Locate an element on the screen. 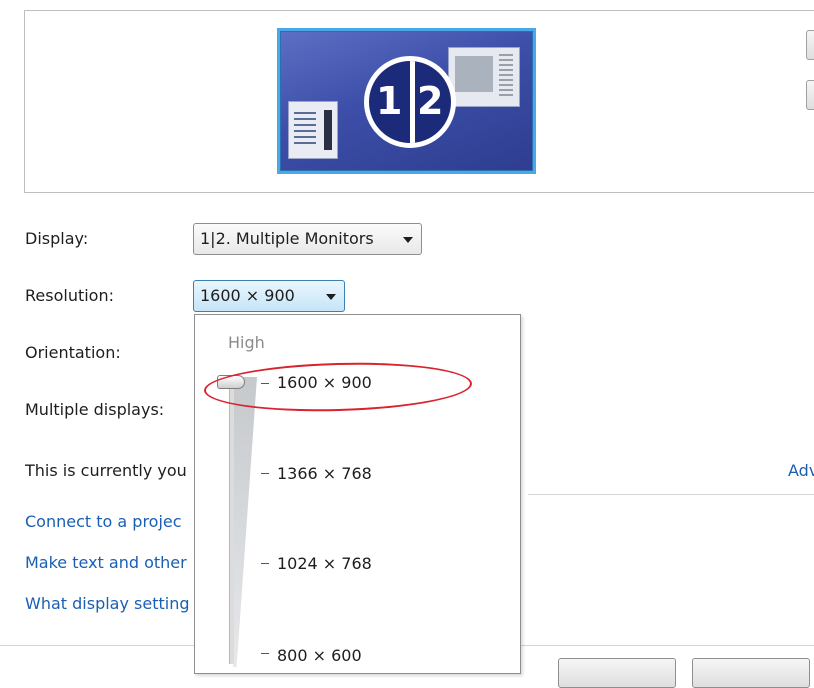  divider is located at coordinates (671, 494).